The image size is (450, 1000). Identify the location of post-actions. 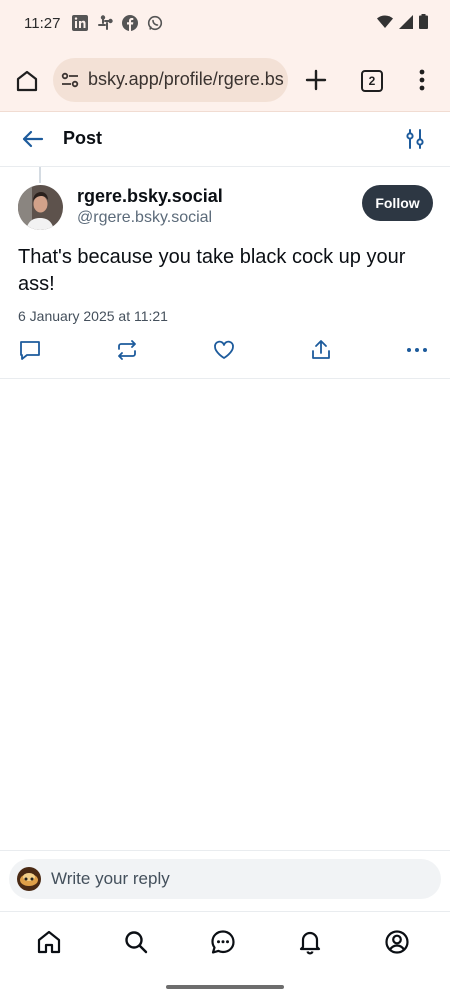
(225, 351).